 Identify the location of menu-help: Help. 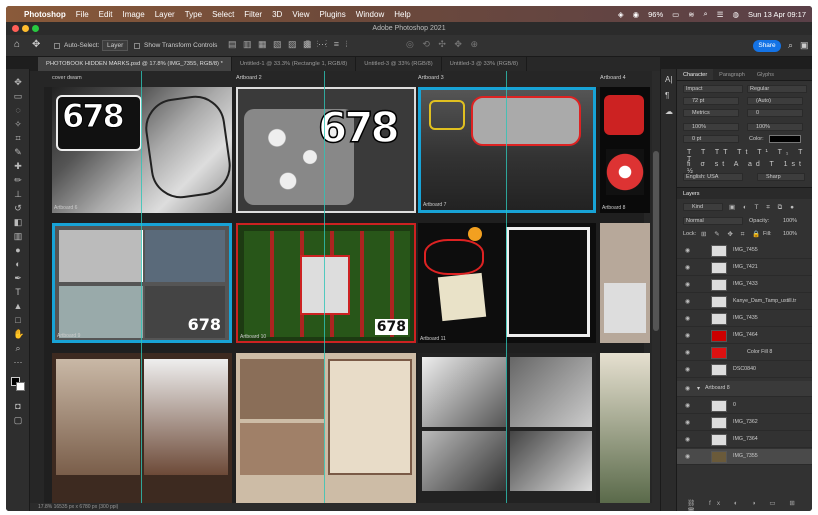
(402, 14).